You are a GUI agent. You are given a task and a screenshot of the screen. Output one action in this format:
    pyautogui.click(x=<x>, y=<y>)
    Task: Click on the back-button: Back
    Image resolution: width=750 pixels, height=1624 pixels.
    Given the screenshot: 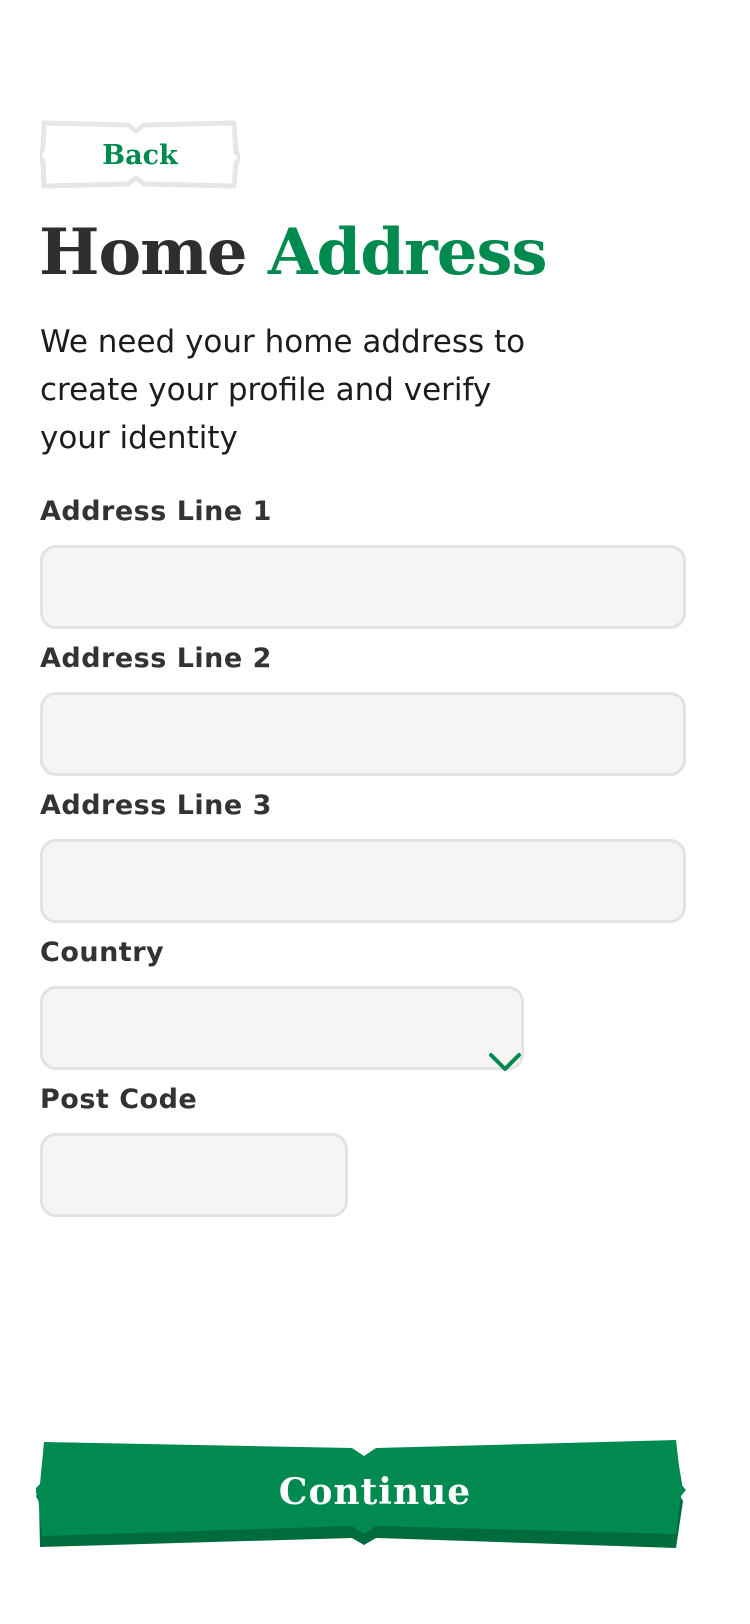 What is the action you would take?
    pyautogui.click(x=140, y=155)
    